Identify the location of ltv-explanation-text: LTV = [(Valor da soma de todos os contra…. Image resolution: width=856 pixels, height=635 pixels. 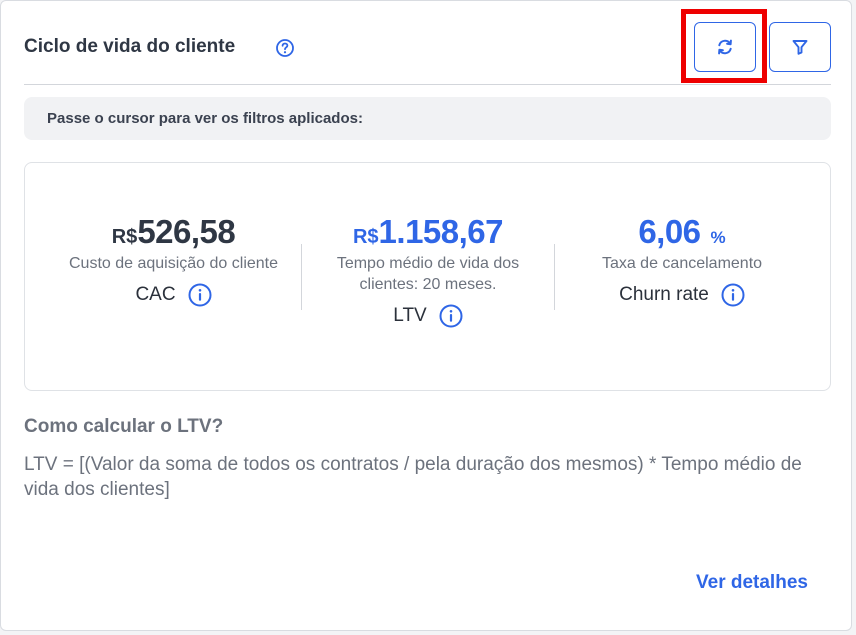
(413, 477).